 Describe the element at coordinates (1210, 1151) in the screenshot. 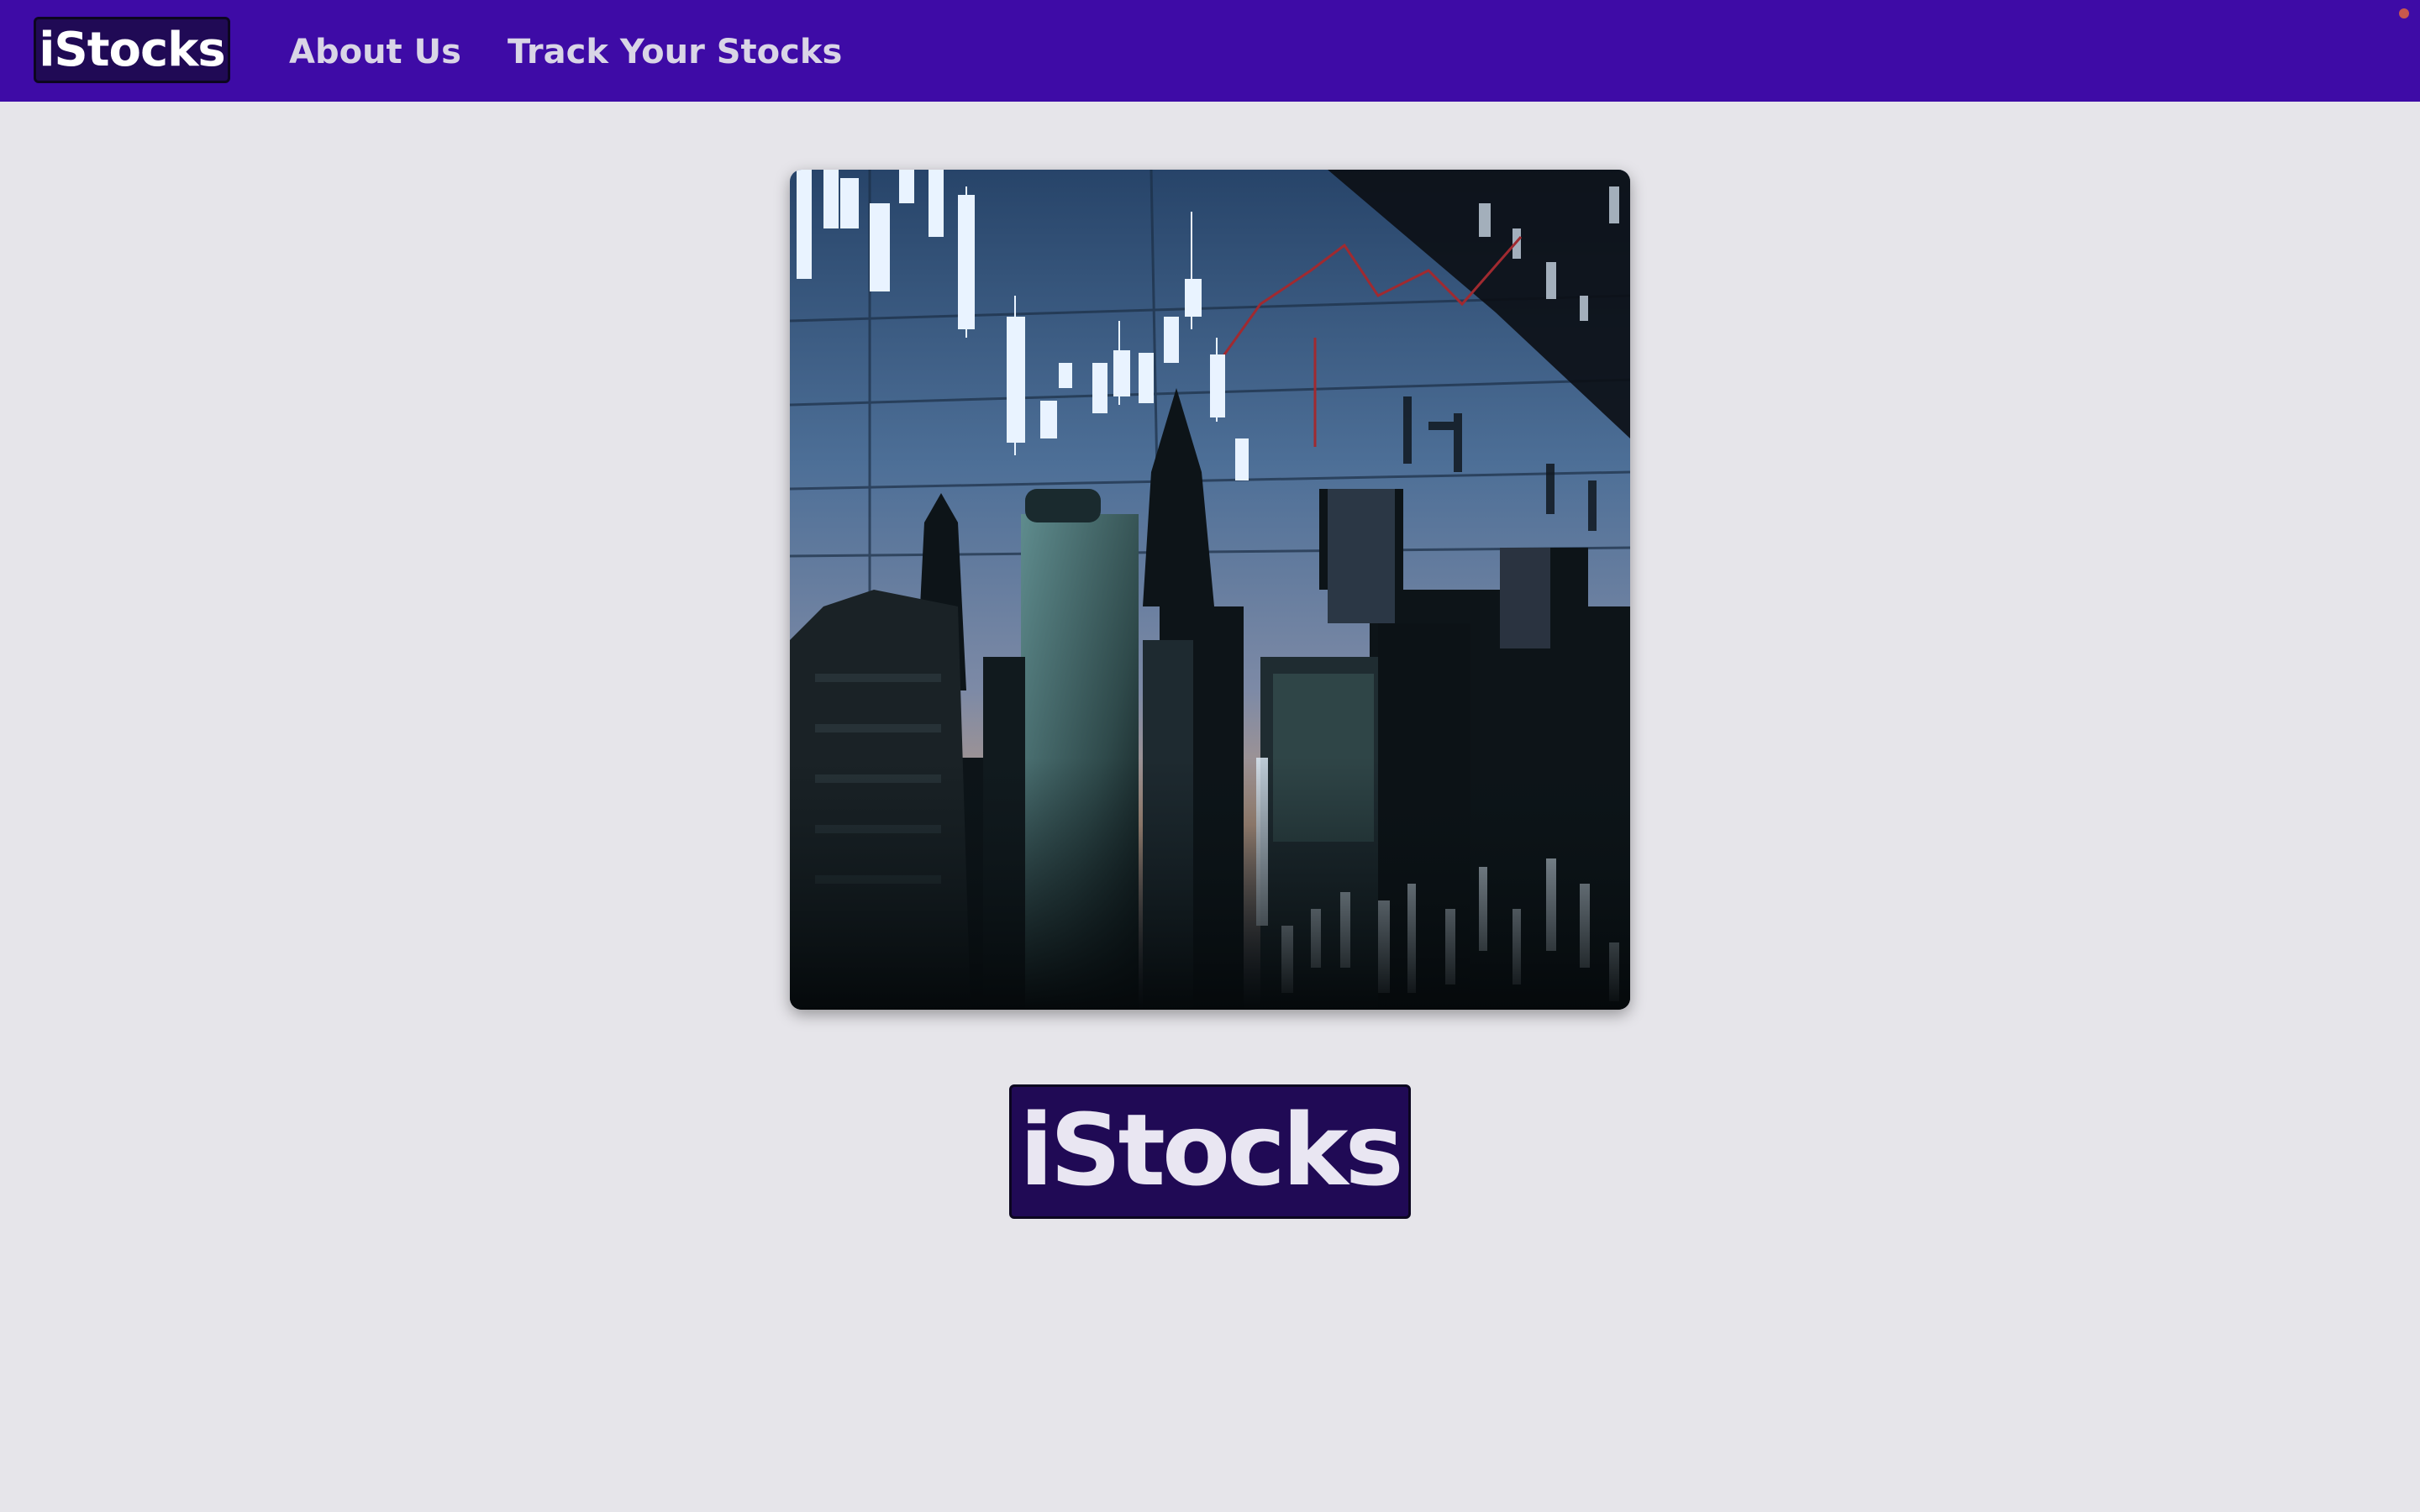

I see `page-title: iStocks` at that location.